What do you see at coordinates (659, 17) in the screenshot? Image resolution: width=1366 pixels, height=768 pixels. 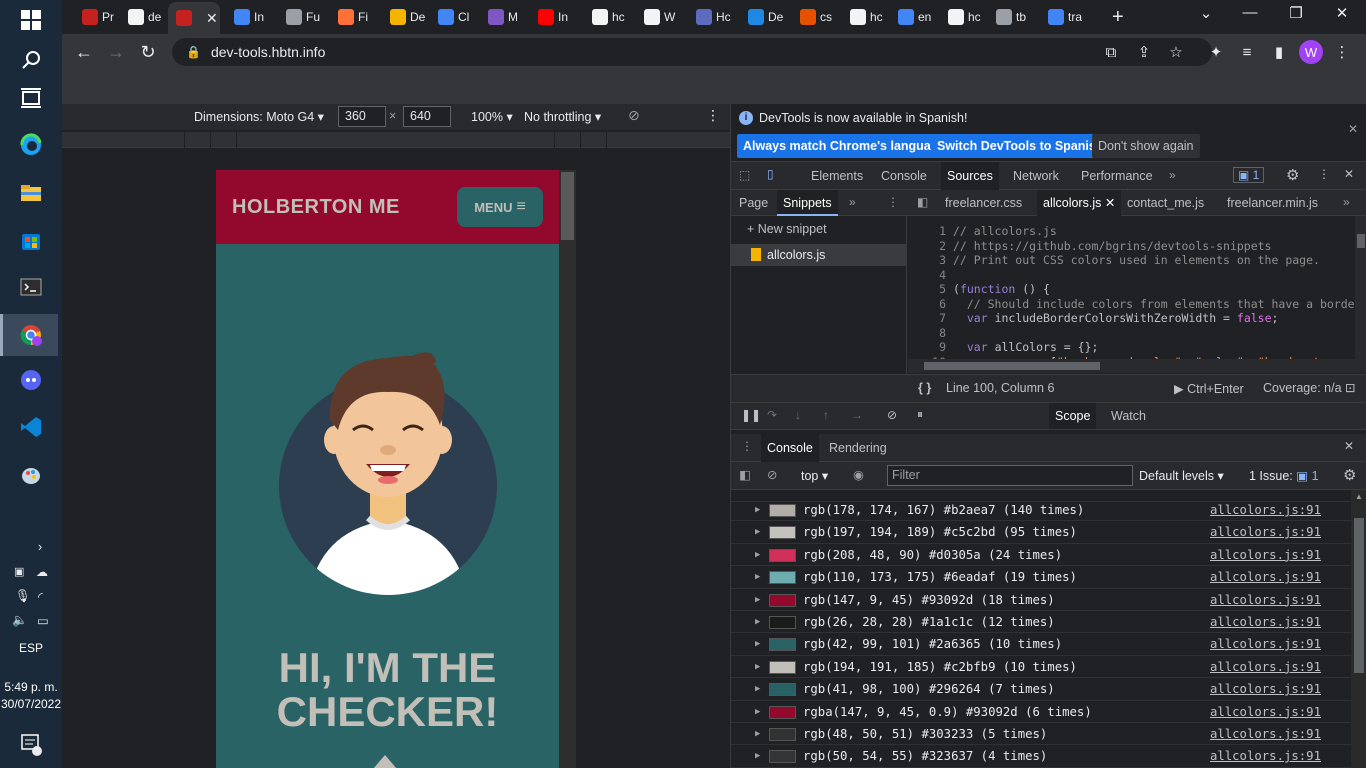 I see `browser-tab: W` at bounding box center [659, 17].